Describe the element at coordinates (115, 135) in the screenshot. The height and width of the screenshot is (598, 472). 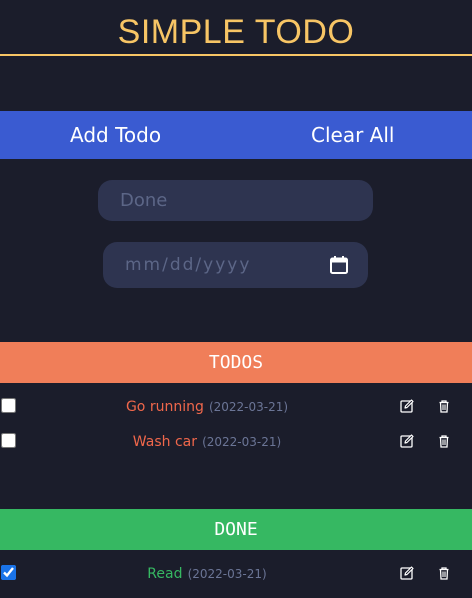
I see `add-todo-button: Add Todo` at that location.